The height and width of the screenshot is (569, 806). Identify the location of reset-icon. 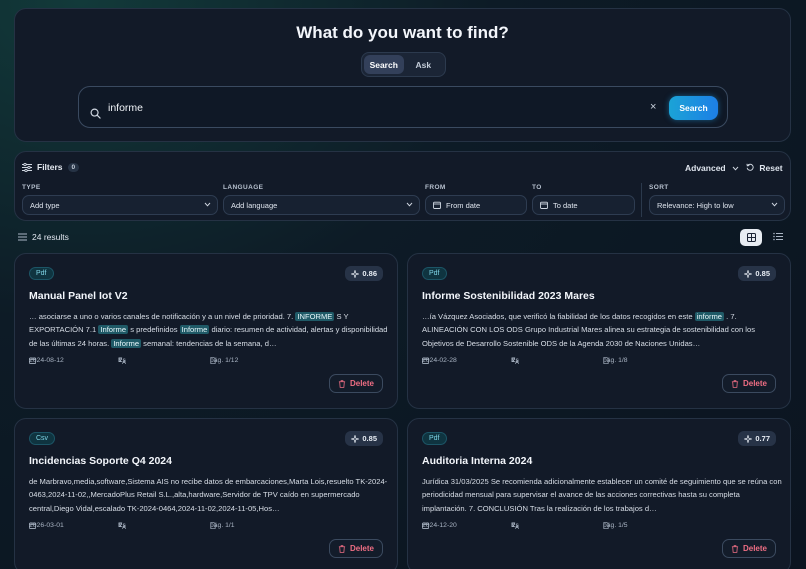
(750, 167).